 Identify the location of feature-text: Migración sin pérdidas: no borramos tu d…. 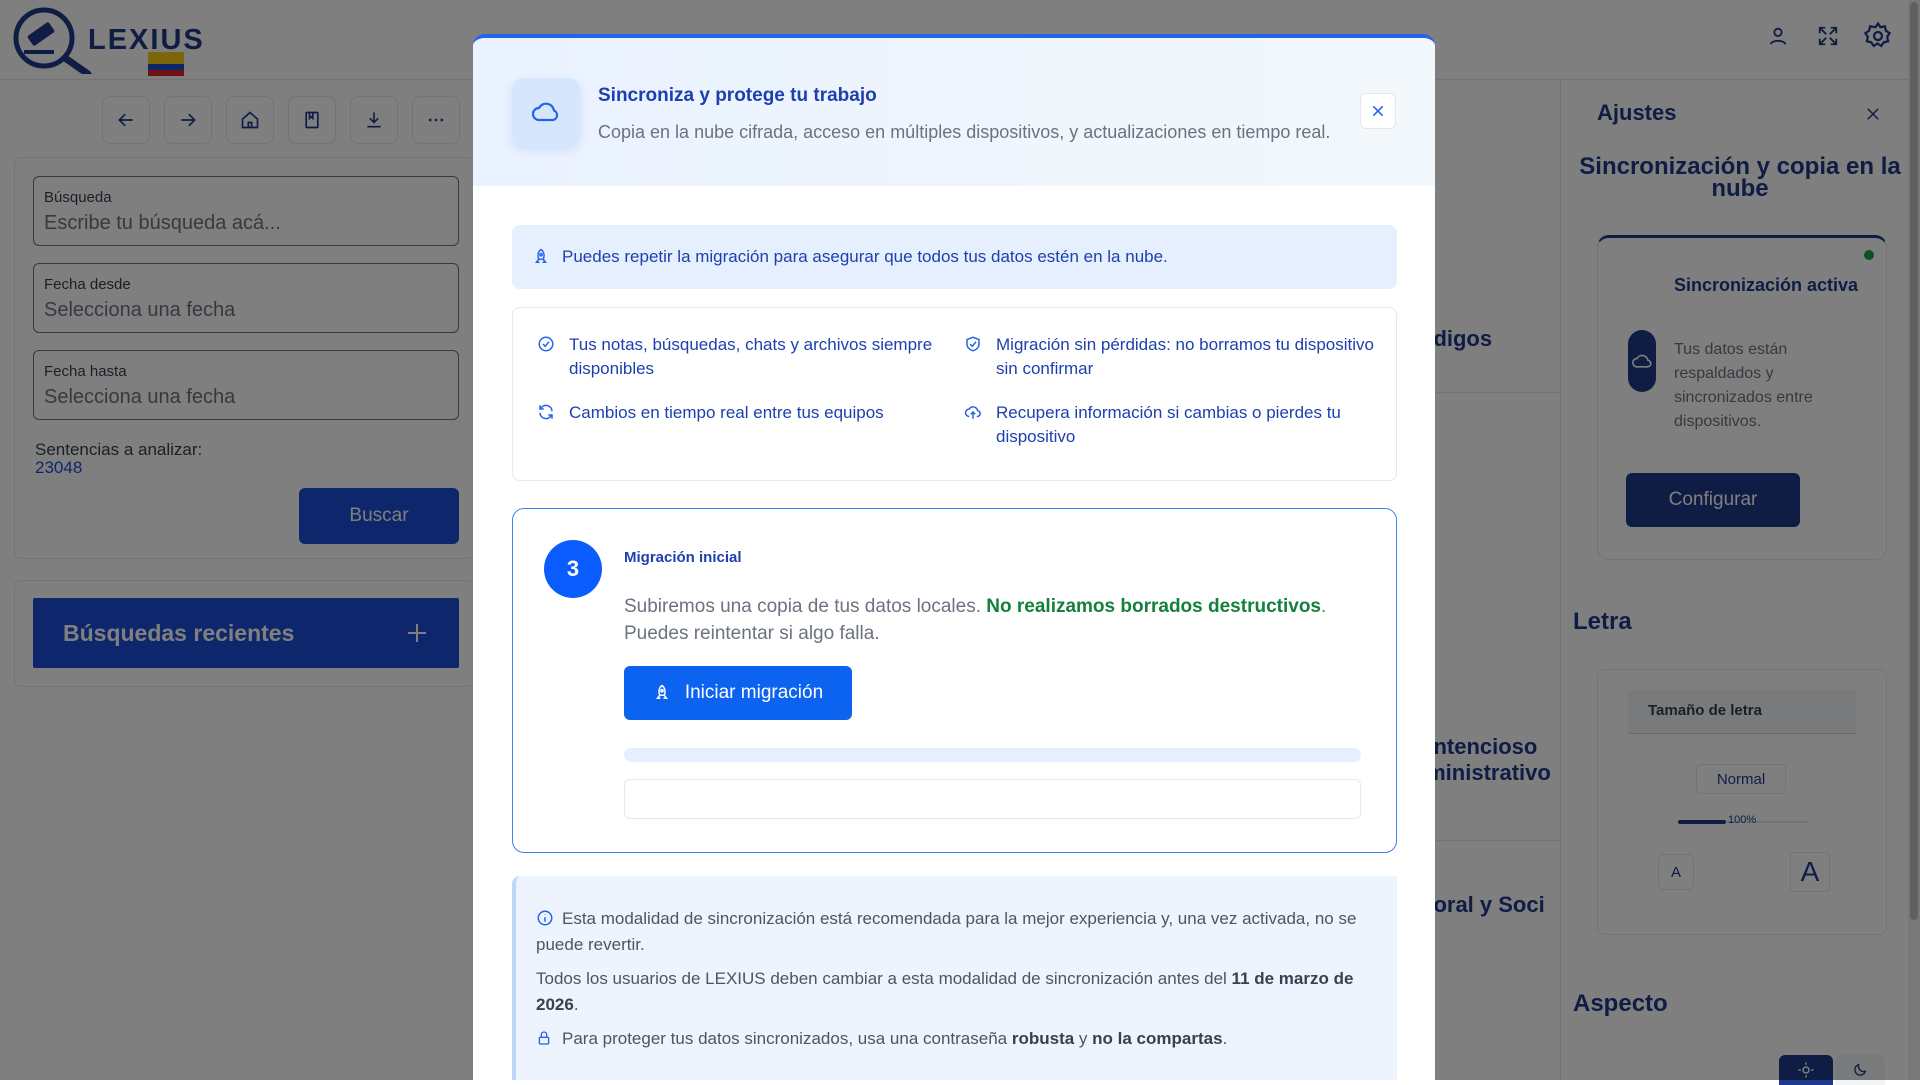
(1185, 356).